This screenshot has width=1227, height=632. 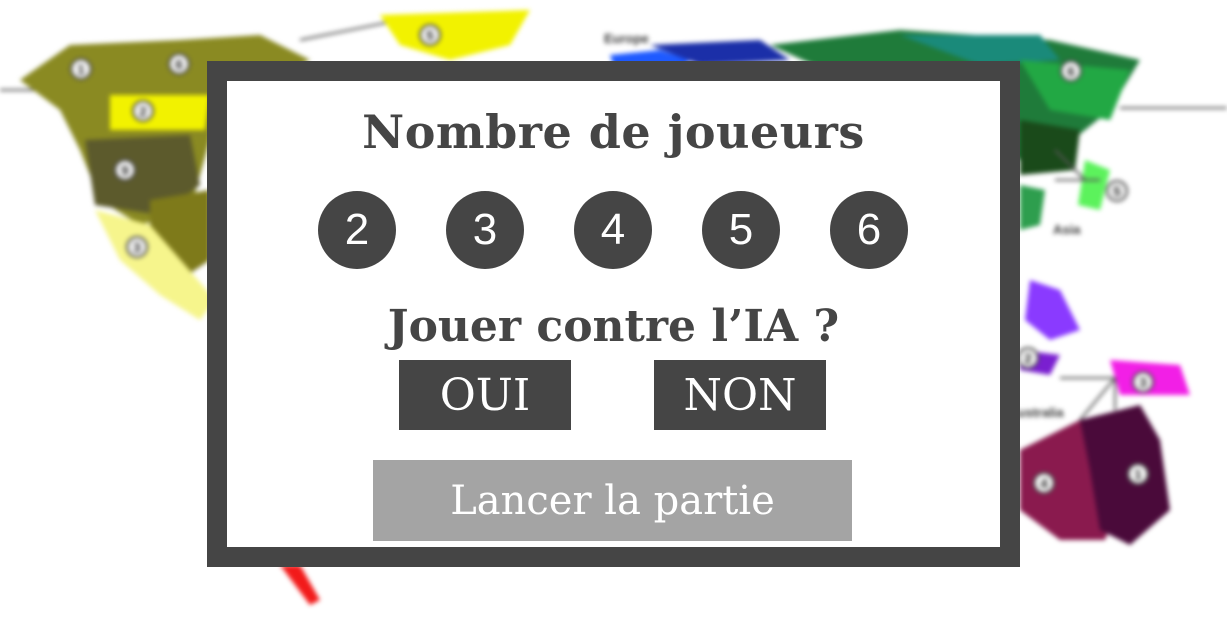 What do you see at coordinates (740, 395) in the screenshot?
I see `ai-no-button: NON` at bounding box center [740, 395].